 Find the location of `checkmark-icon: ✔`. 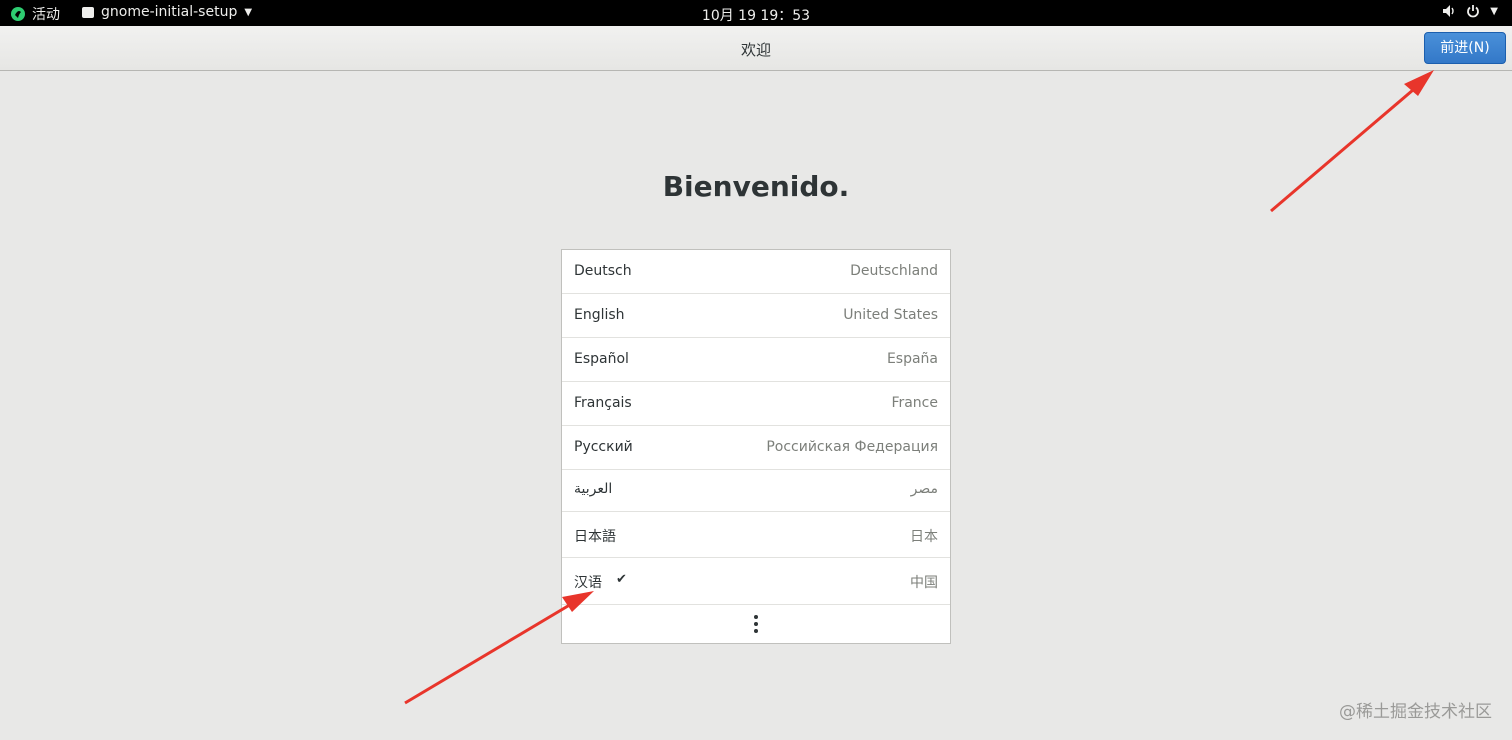

checkmark-icon: ✔ is located at coordinates (621, 579).